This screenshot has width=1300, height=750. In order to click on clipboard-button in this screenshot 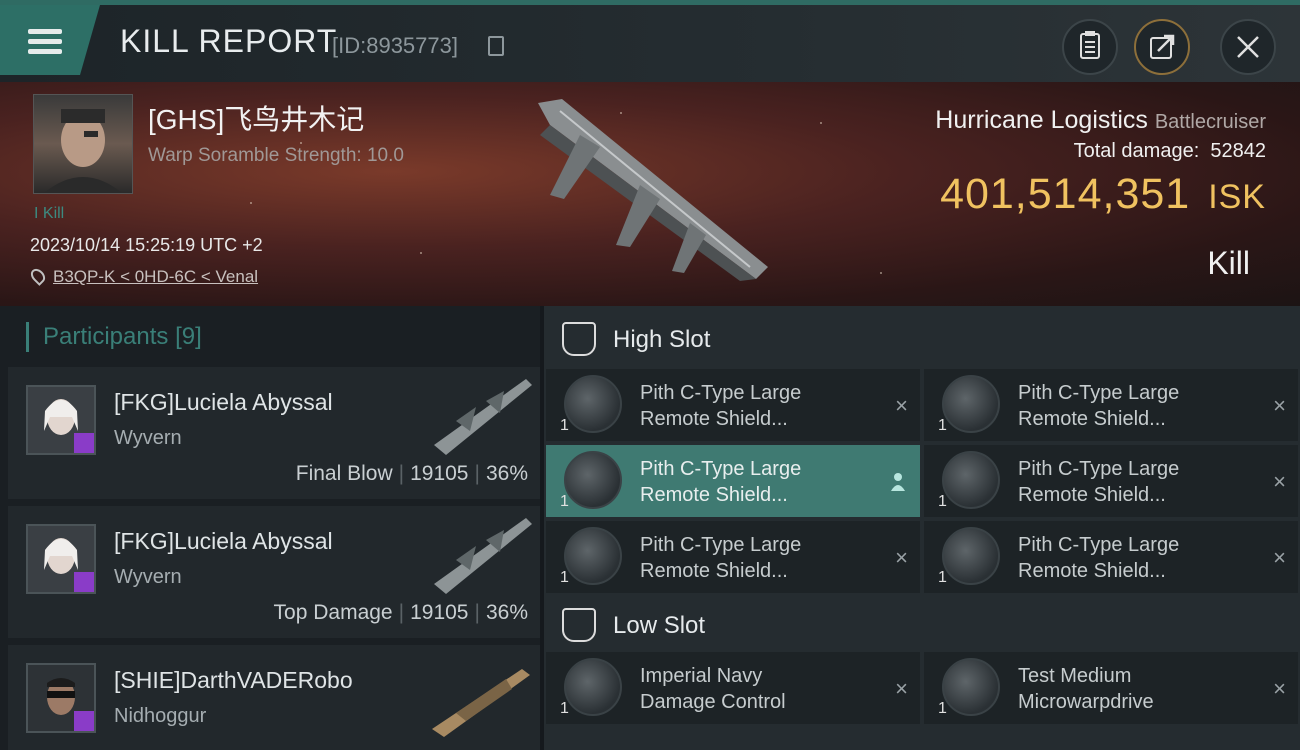, I will do `click(1090, 47)`.